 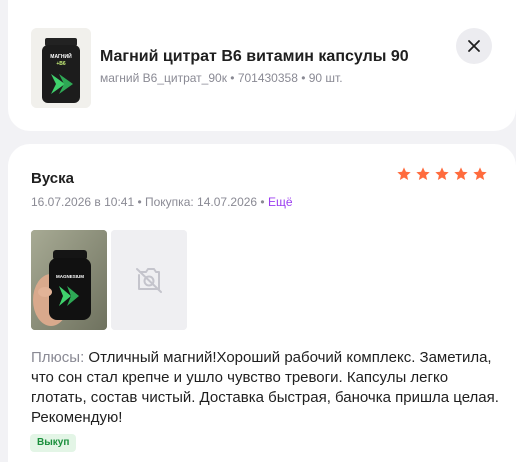 What do you see at coordinates (53, 443) in the screenshot?
I see `status-badge: Выкуп` at bounding box center [53, 443].